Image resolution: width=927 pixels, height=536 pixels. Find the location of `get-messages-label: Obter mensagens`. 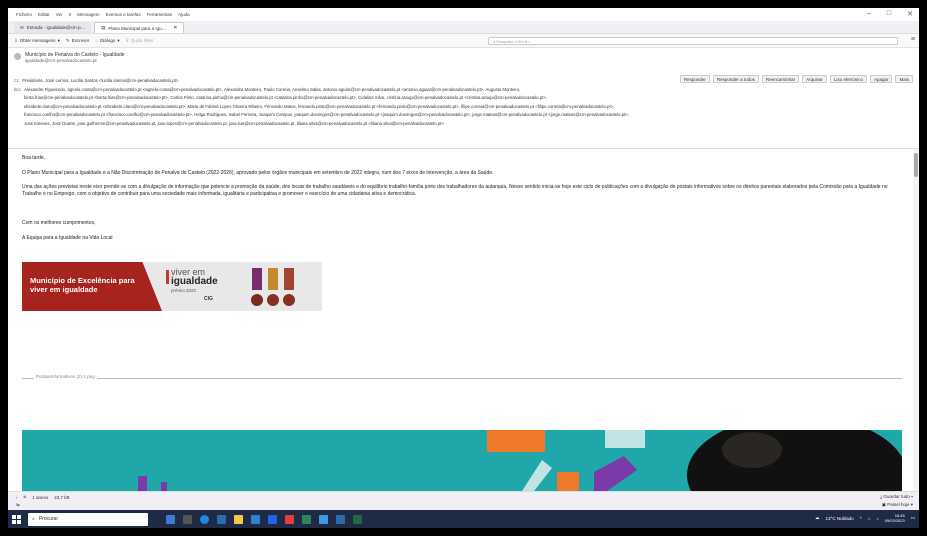

get-messages-label: Obter mensagens is located at coordinates (37, 40).